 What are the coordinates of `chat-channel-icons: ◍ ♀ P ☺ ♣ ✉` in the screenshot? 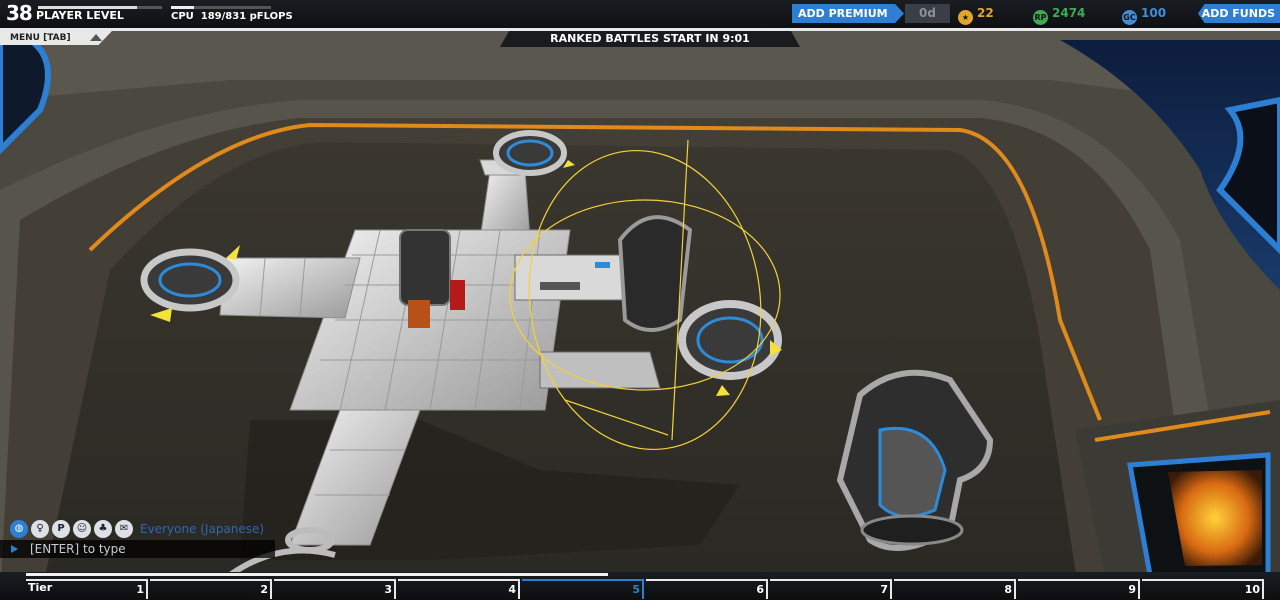 It's located at (71, 529).